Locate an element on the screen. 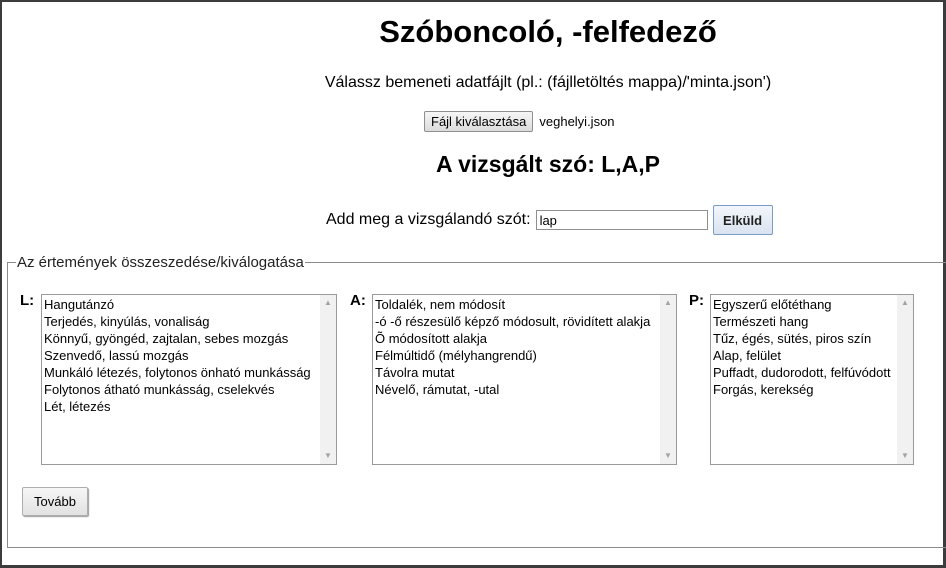  list-option: Forgás, kerekség is located at coordinates (813, 389).